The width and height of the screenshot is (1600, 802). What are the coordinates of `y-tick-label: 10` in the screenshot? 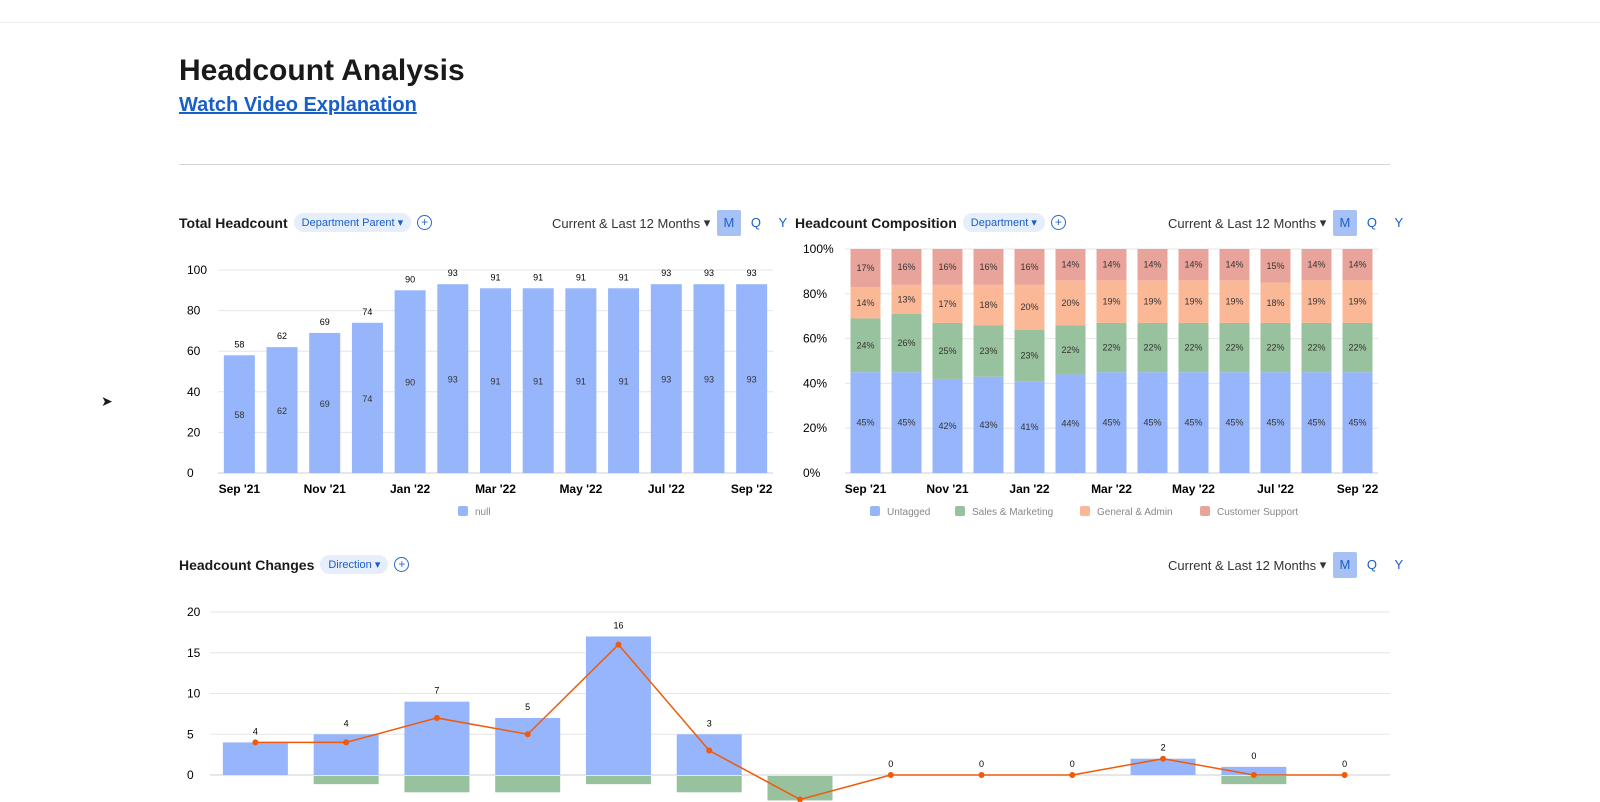 It's located at (194, 694).